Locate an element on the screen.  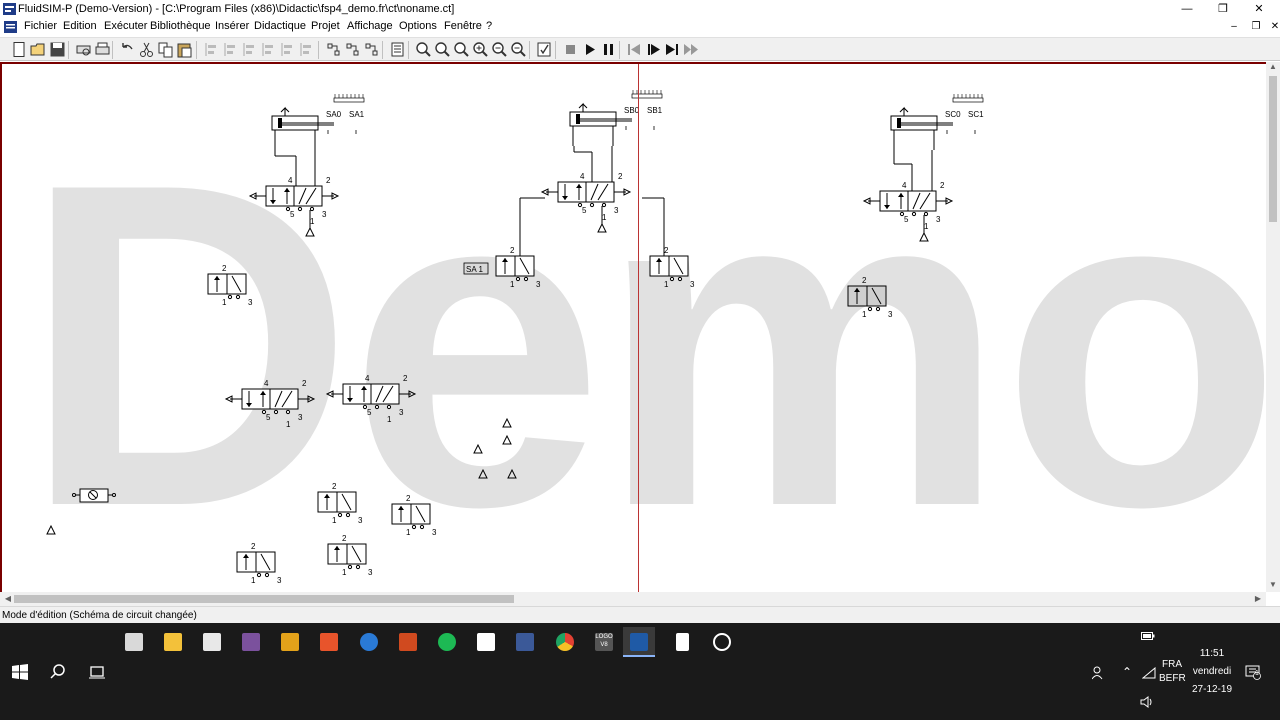
directional-valve-3-2-roller: 2 1 3 is located at coordinates (230, 285).